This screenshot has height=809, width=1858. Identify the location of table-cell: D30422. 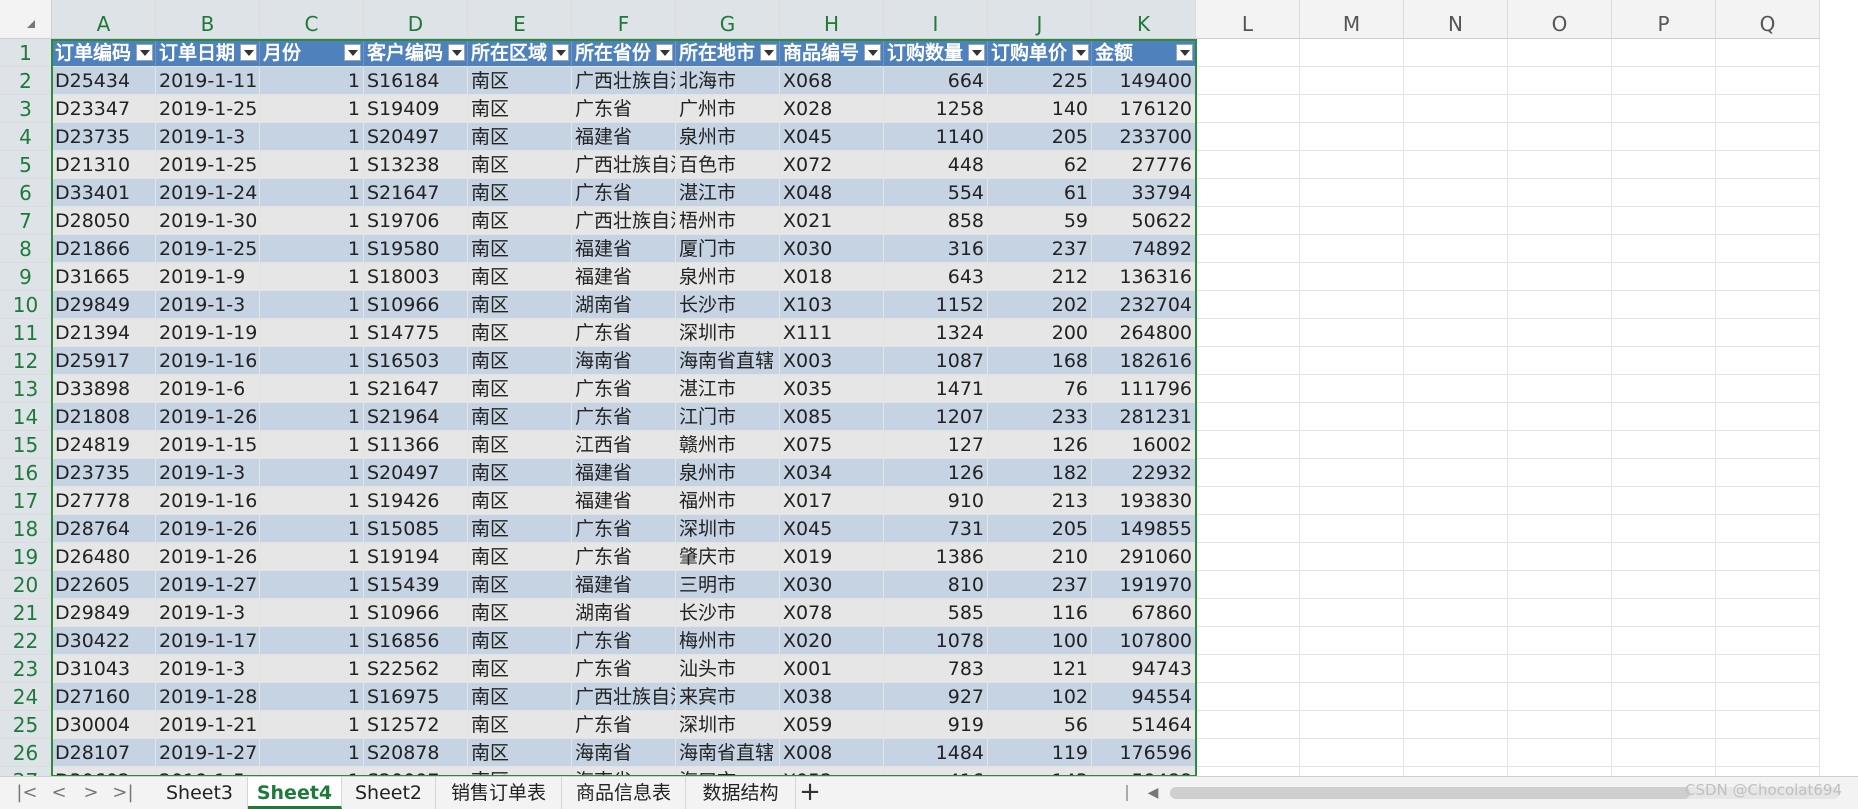
(104, 641).